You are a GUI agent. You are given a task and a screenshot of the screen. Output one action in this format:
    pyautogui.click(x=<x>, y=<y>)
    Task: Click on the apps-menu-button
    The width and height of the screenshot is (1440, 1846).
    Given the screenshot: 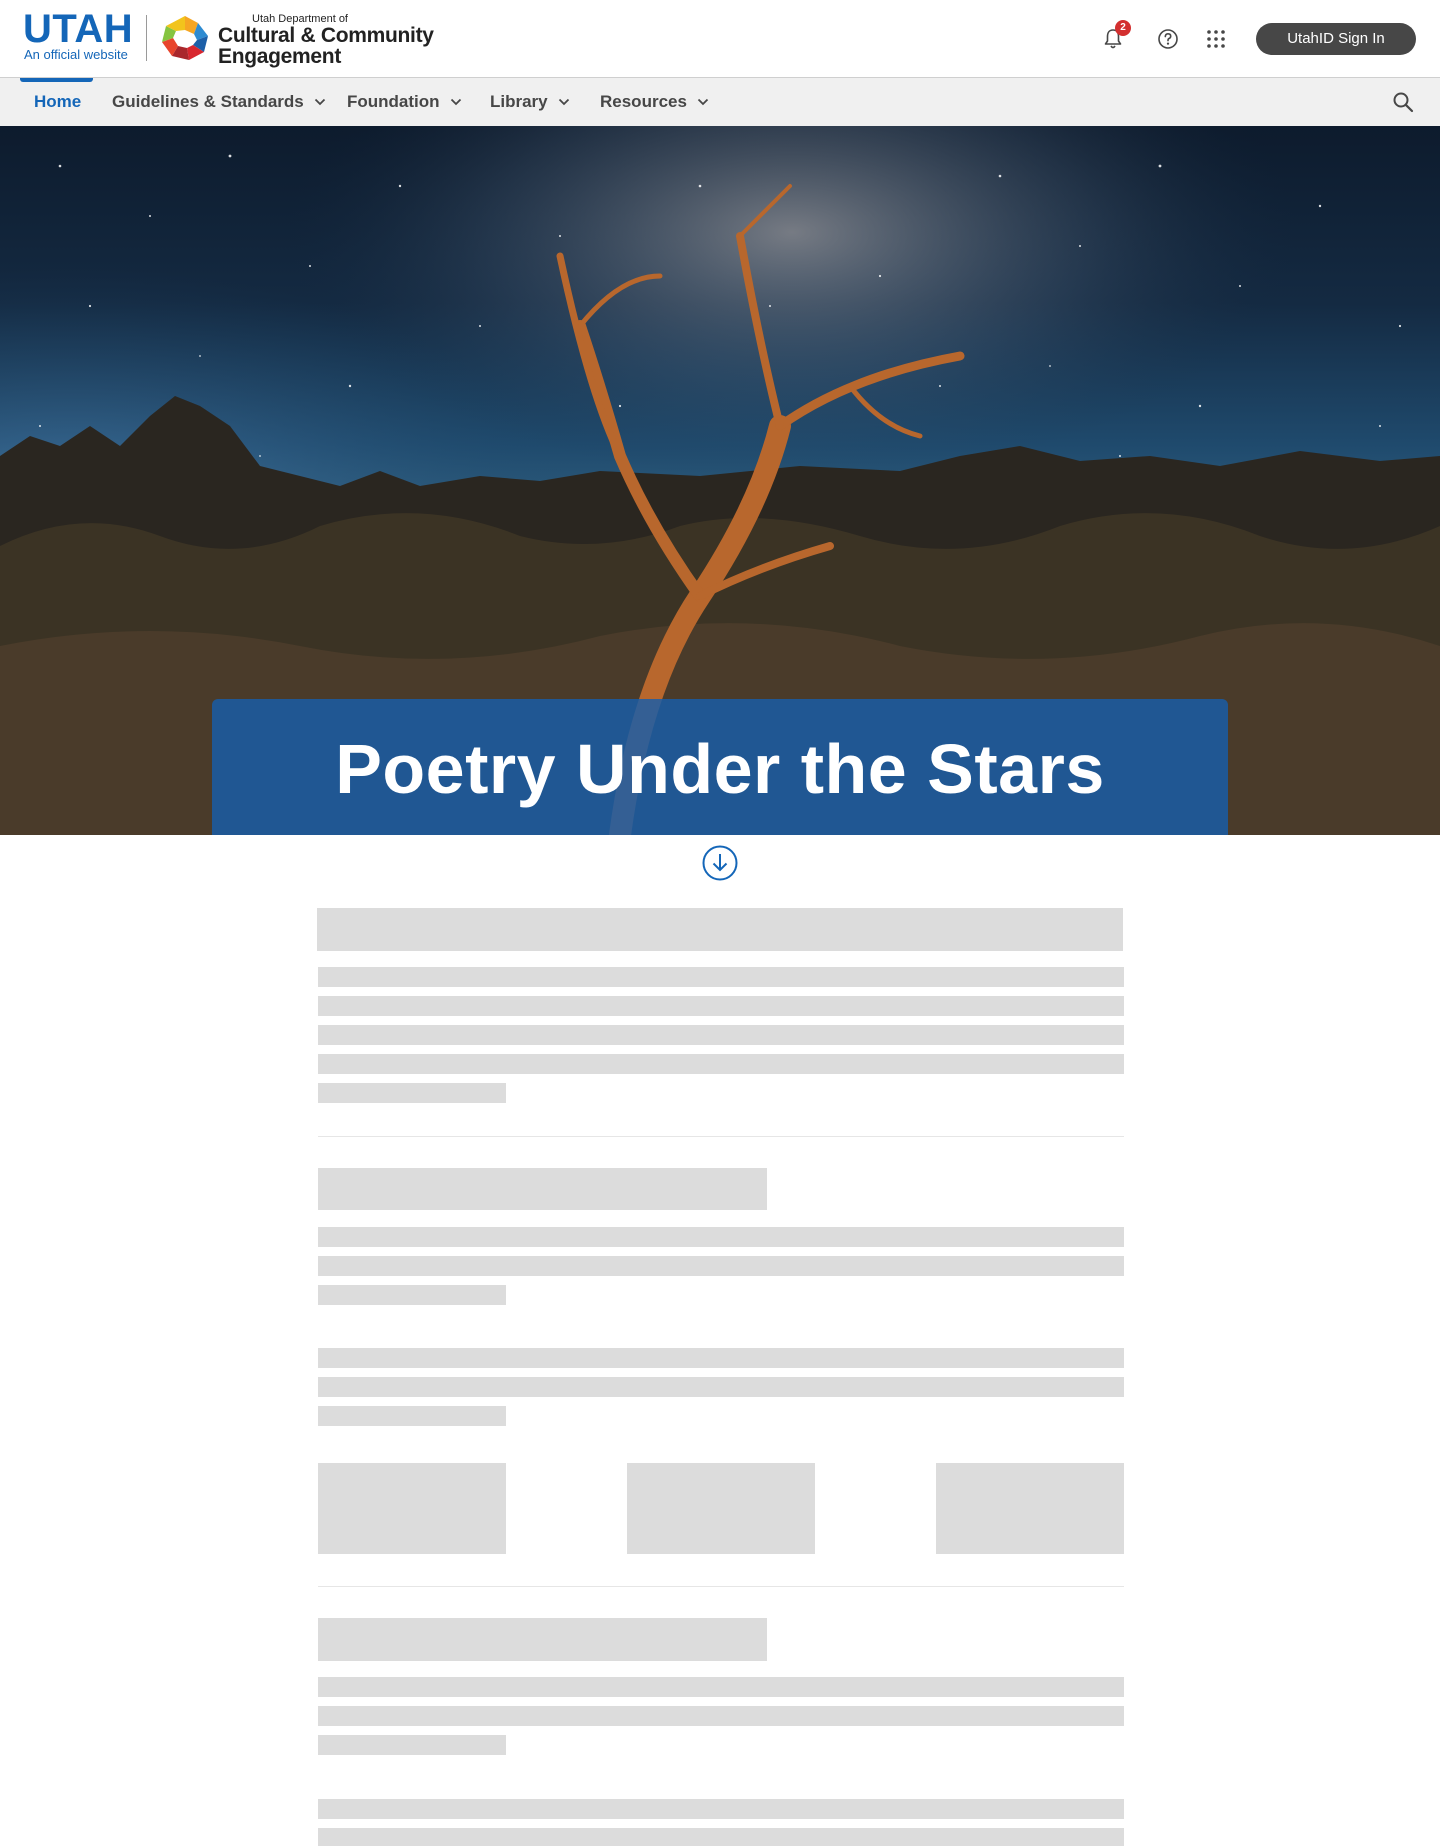 What is the action you would take?
    pyautogui.click(x=1216, y=39)
    